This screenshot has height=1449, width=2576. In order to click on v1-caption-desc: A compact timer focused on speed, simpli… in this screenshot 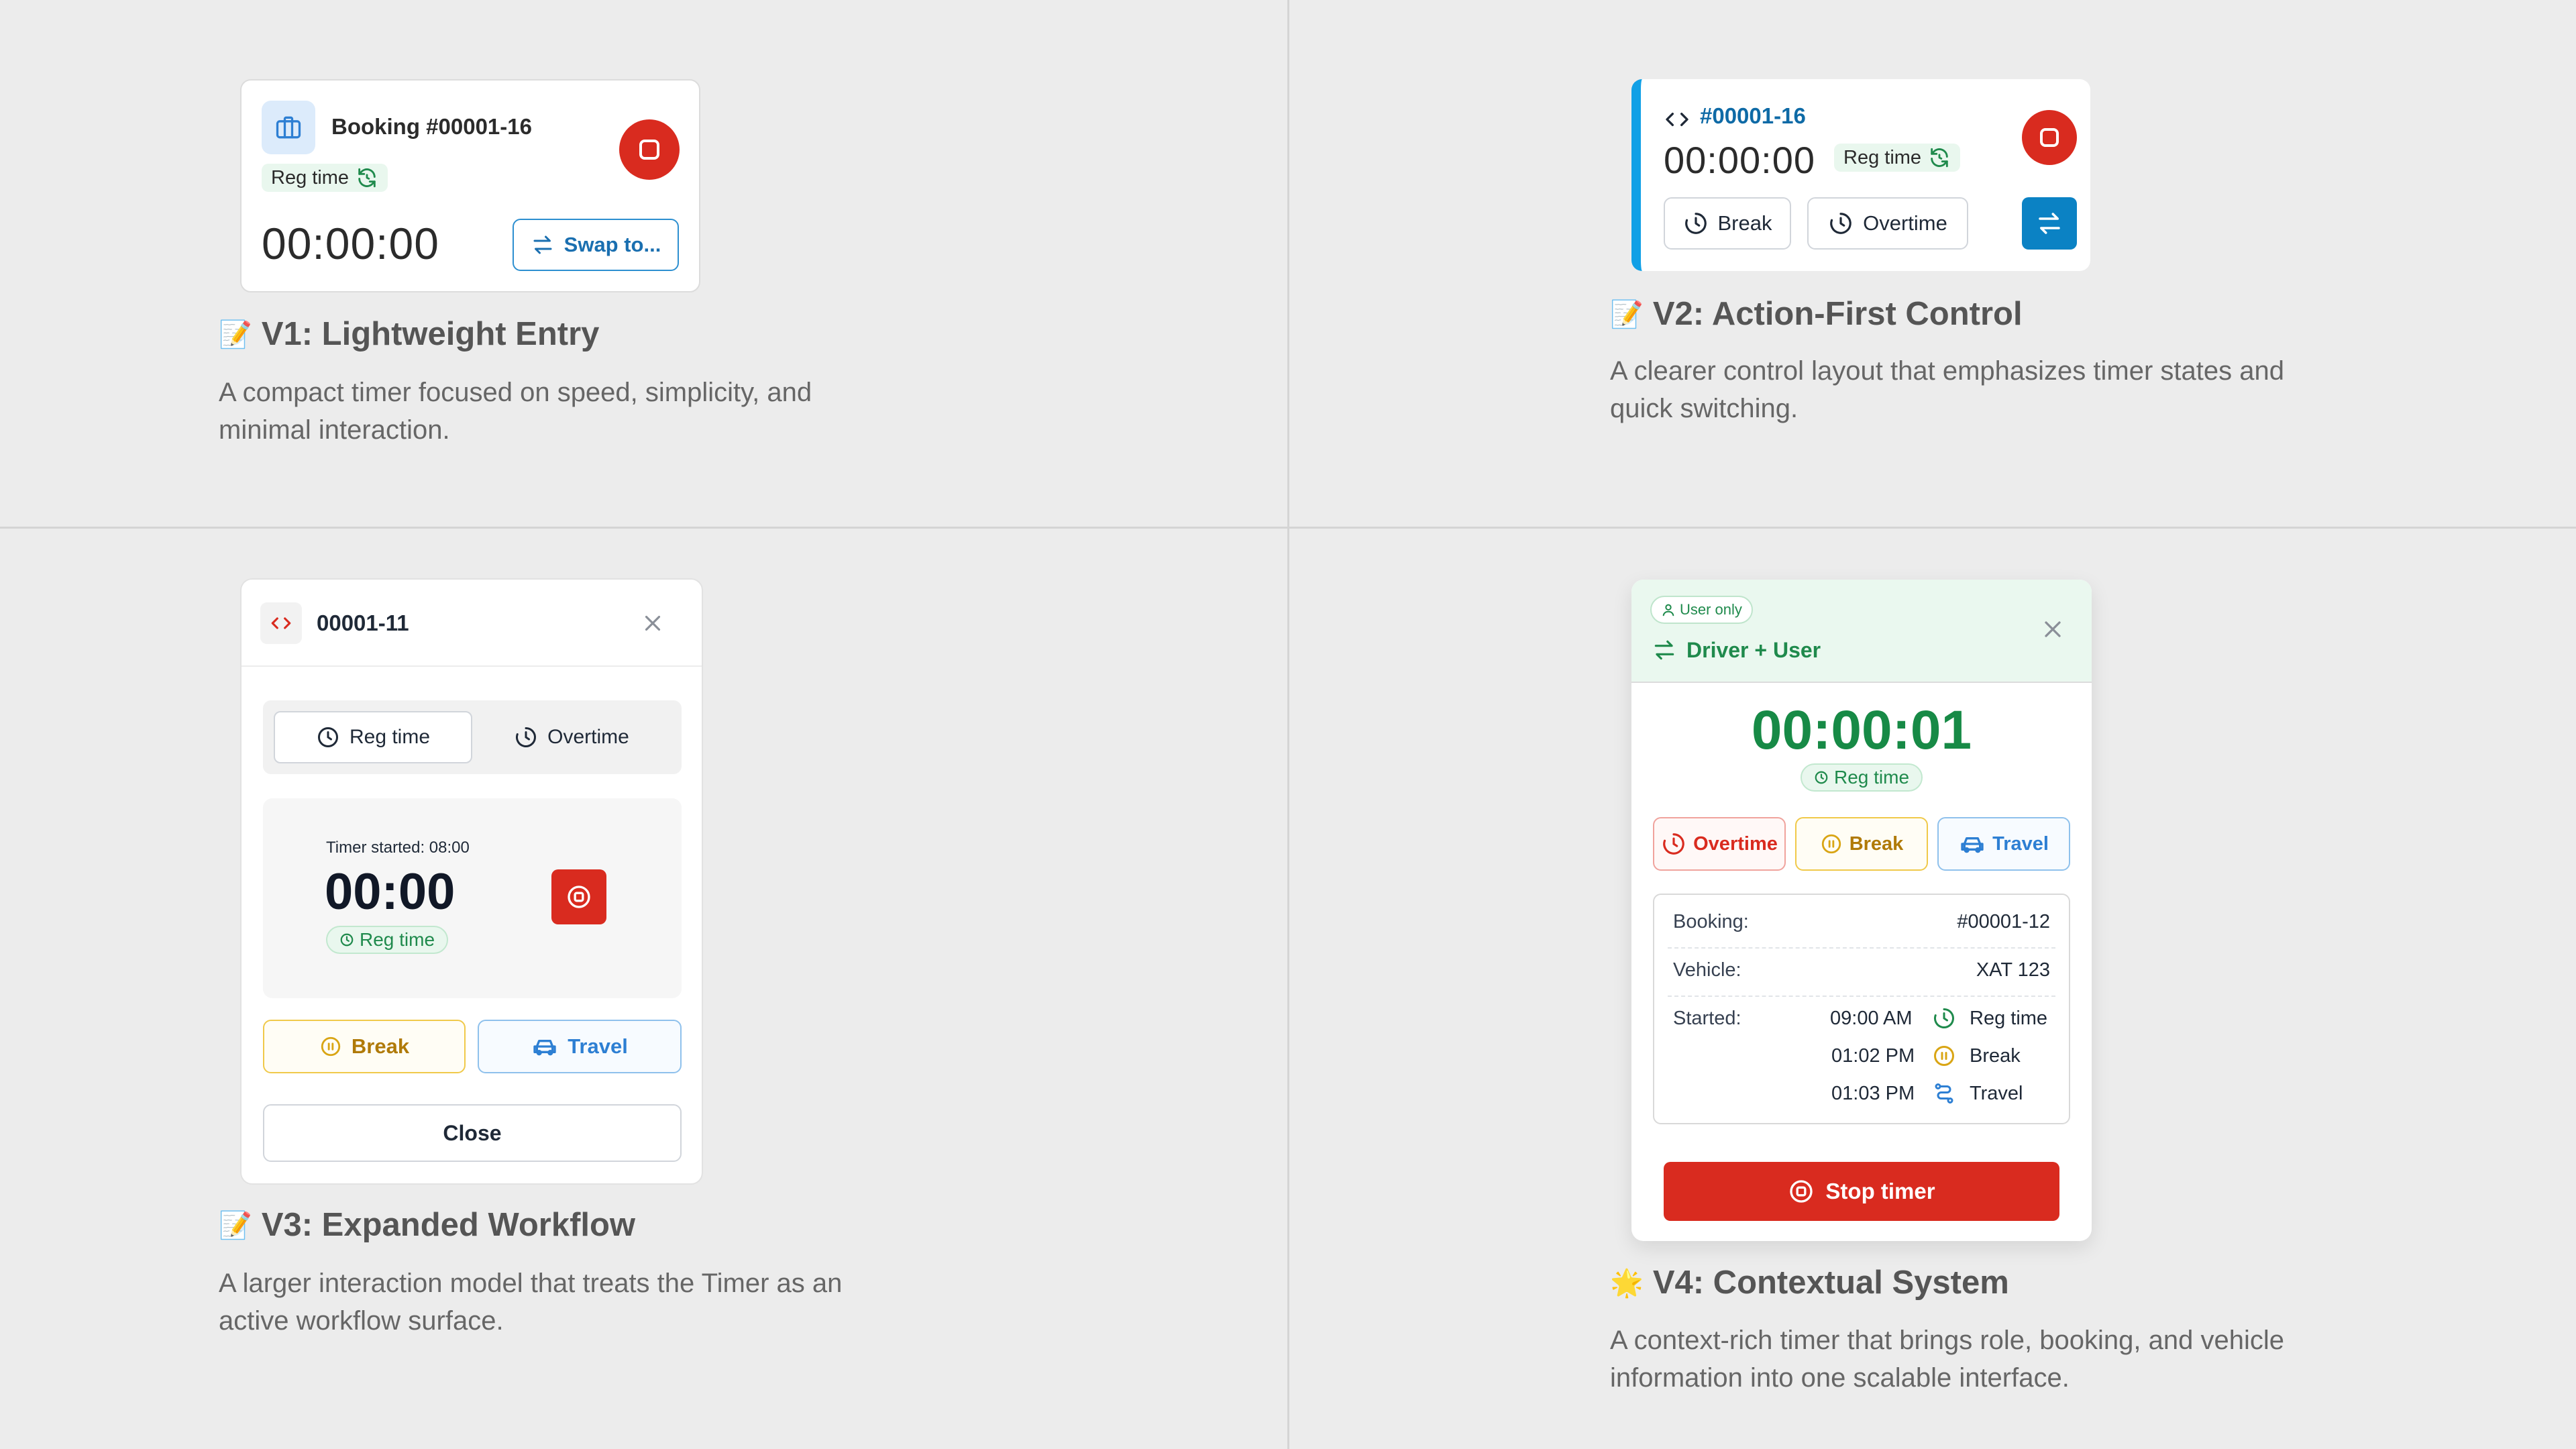, I will do `click(515, 411)`.